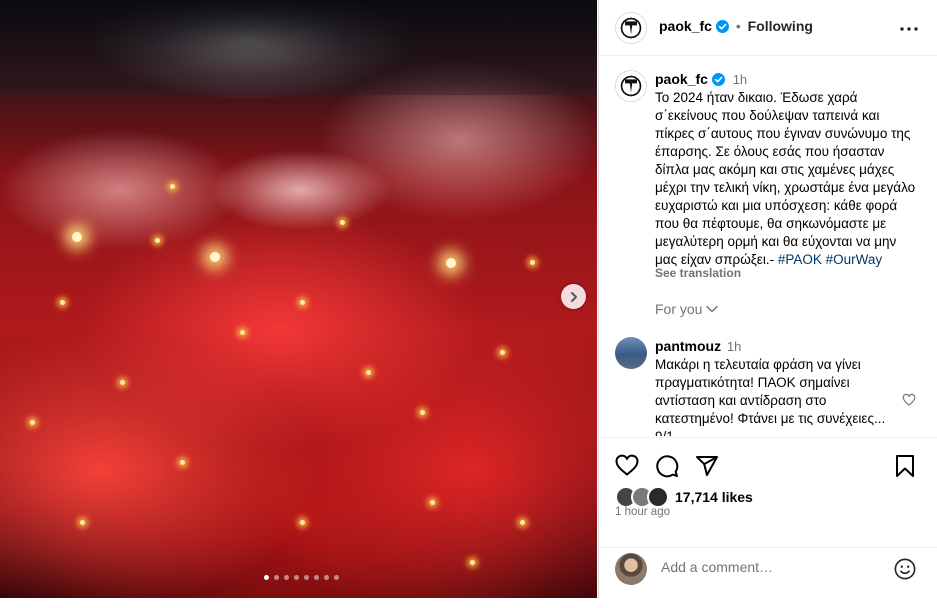 The image size is (937, 608). I want to click on post-time: 1 hour ago, so click(642, 512).